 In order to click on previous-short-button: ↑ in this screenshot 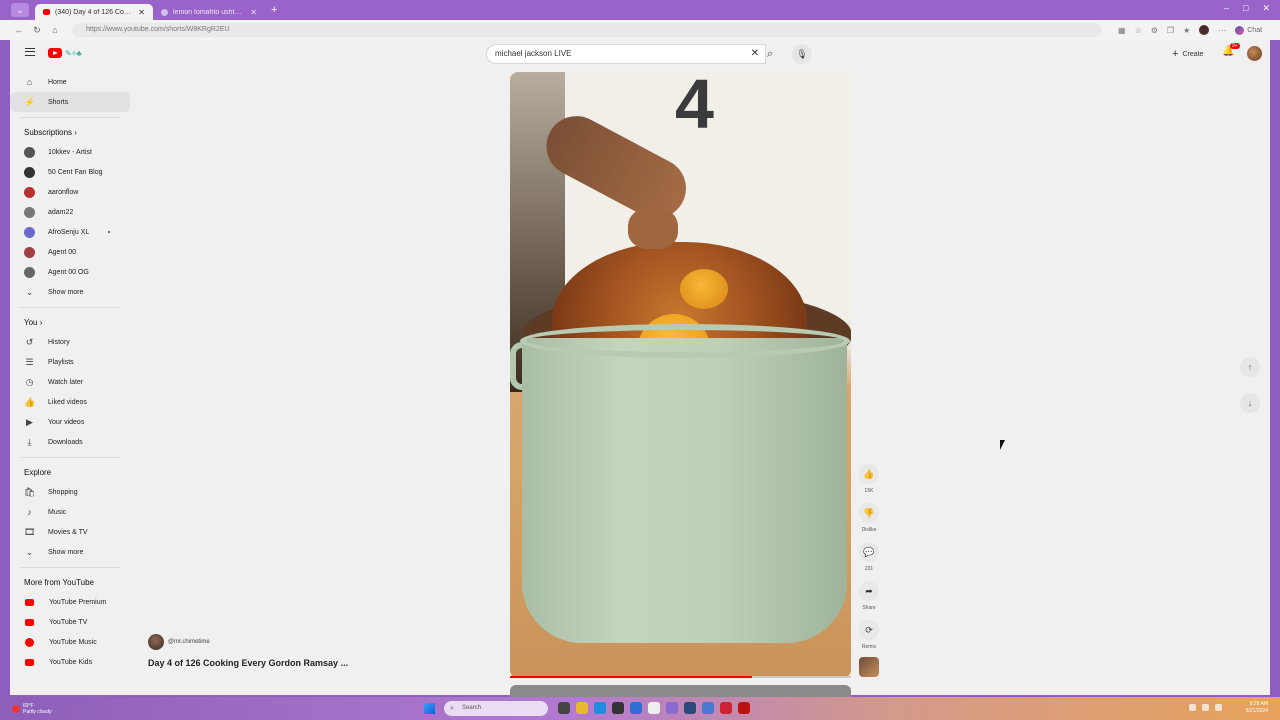, I will do `click(1250, 367)`.